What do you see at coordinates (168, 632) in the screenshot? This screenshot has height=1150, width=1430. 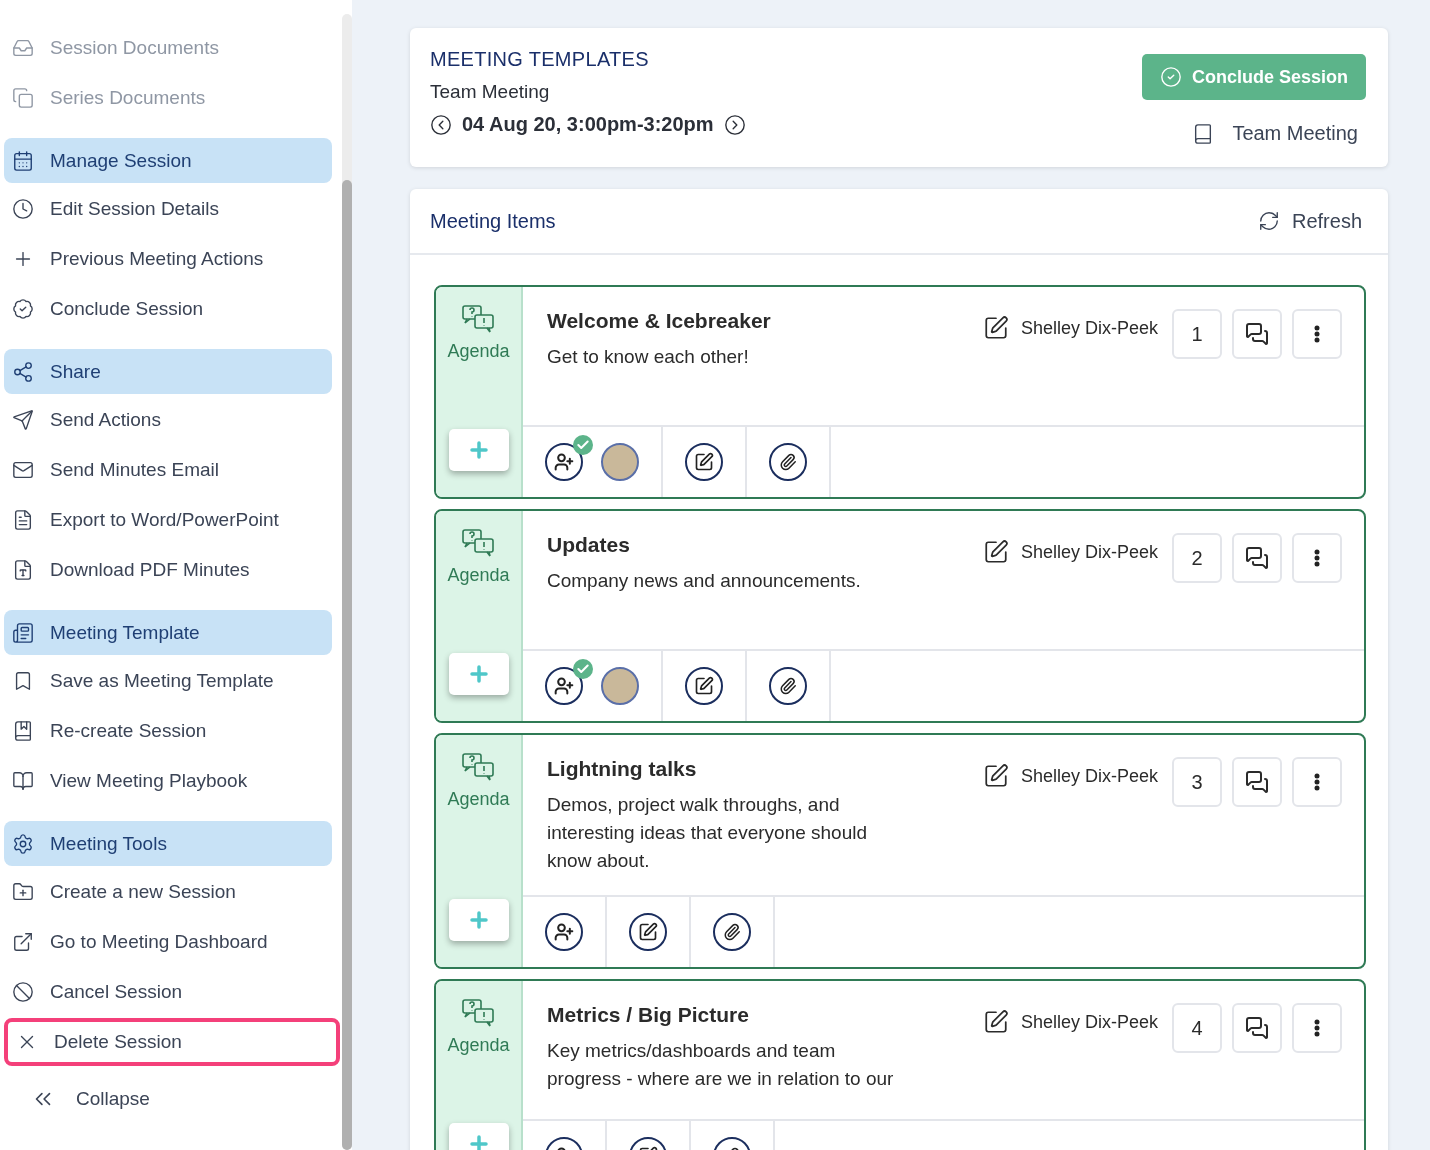 I see `section-header: Meeting Template` at bounding box center [168, 632].